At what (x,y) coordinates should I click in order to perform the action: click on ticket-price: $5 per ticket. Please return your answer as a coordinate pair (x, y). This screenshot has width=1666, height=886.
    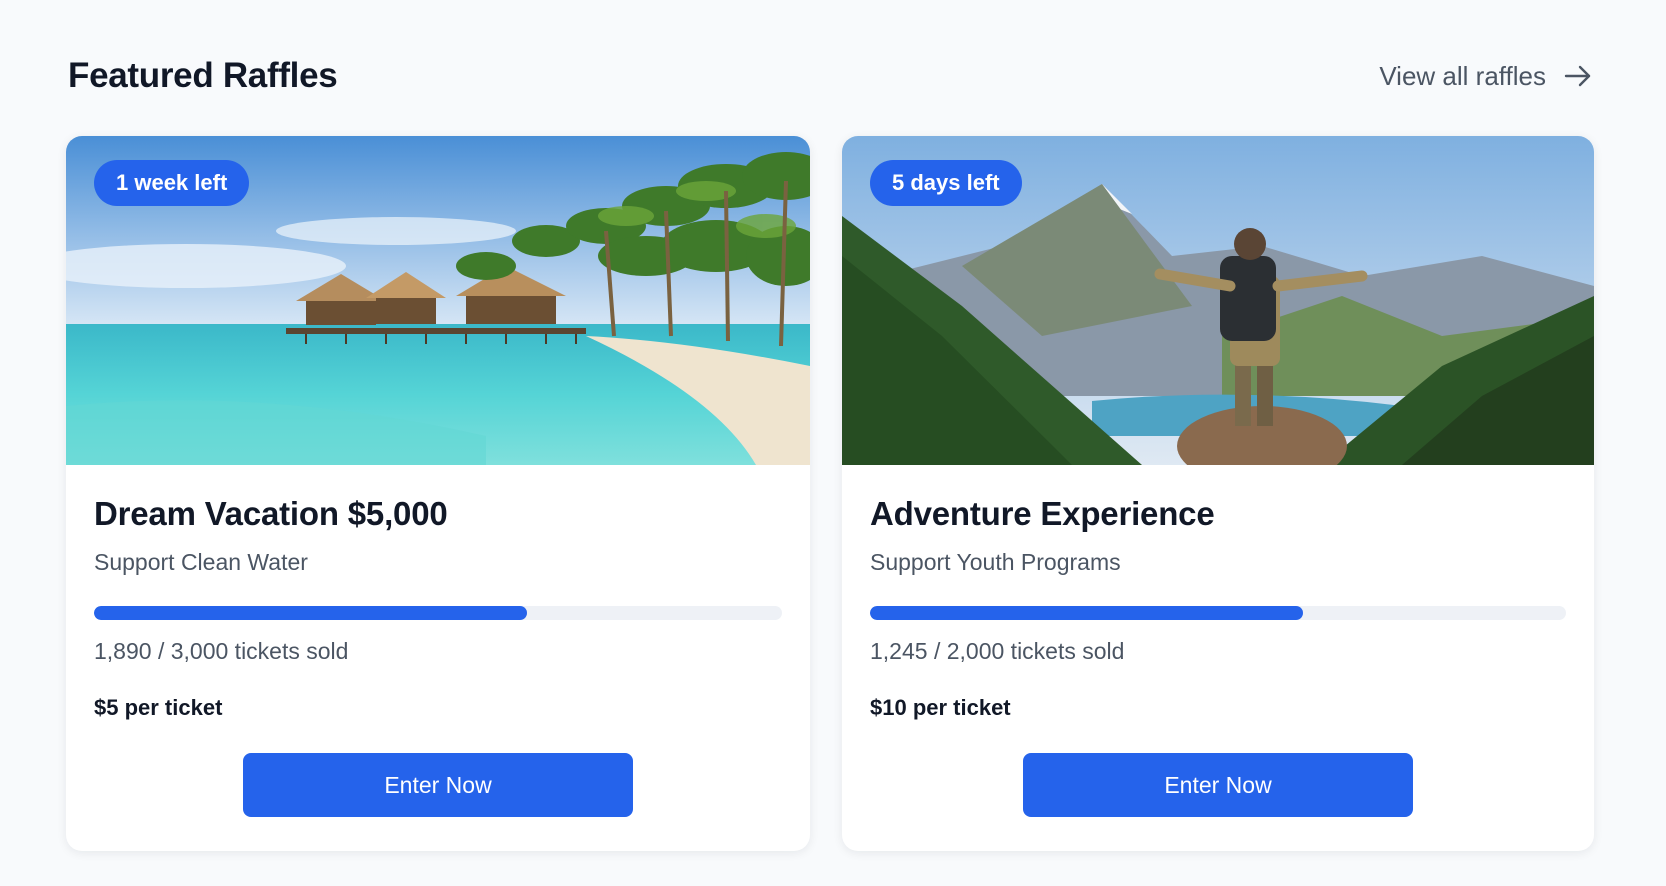
    Looking at the image, I should click on (158, 707).